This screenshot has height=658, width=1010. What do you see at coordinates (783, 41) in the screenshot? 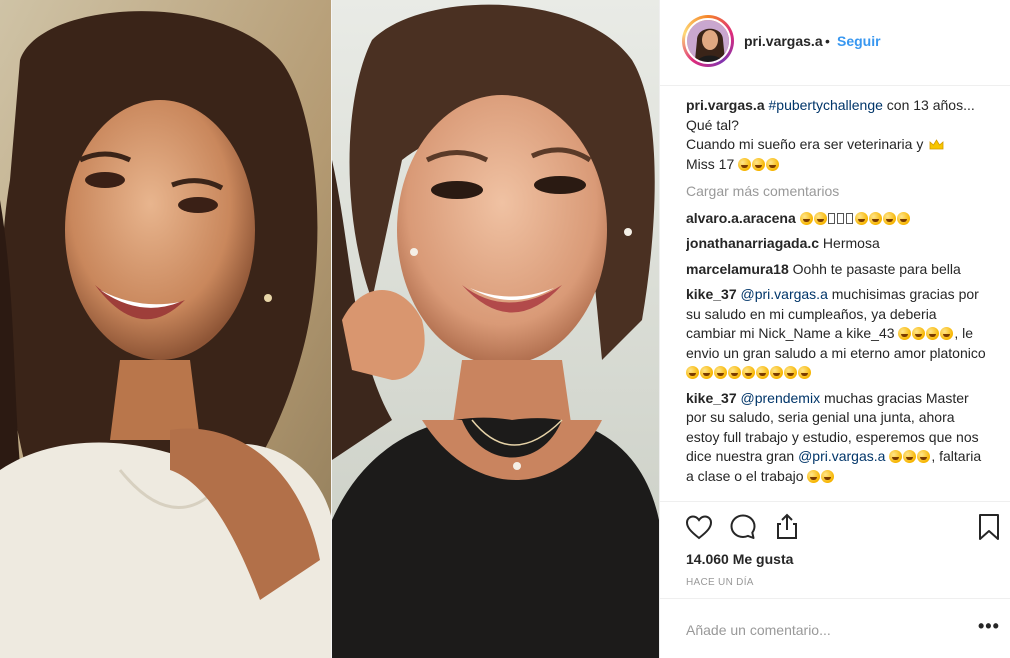
I see `header-username: pri.vargas.a` at bounding box center [783, 41].